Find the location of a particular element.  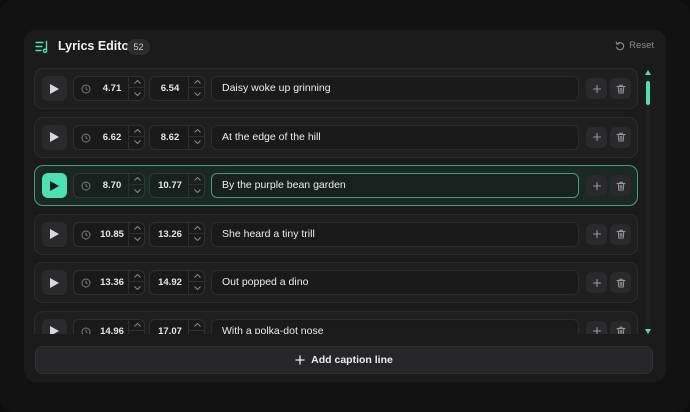

start-time-field: 14.96 is located at coordinates (109, 326).